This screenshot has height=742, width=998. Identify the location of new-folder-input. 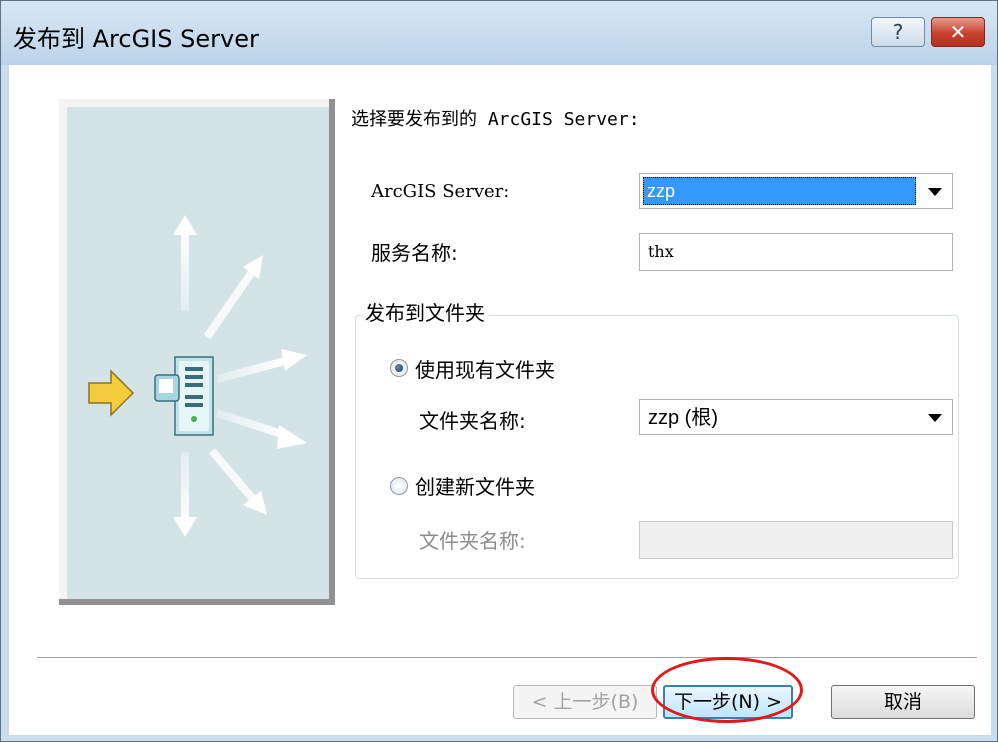
(796, 540).